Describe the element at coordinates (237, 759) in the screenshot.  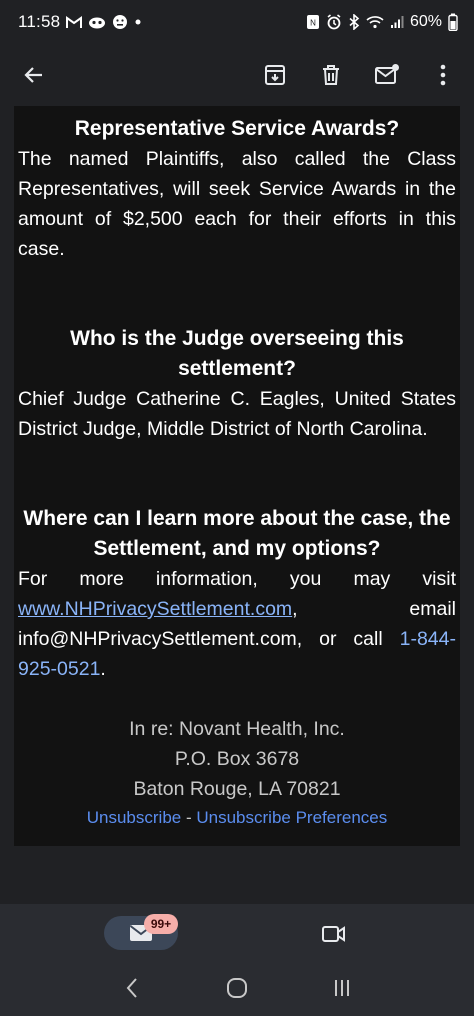
I see `footer-line-pobox: P.O. Box 3678` at that location.